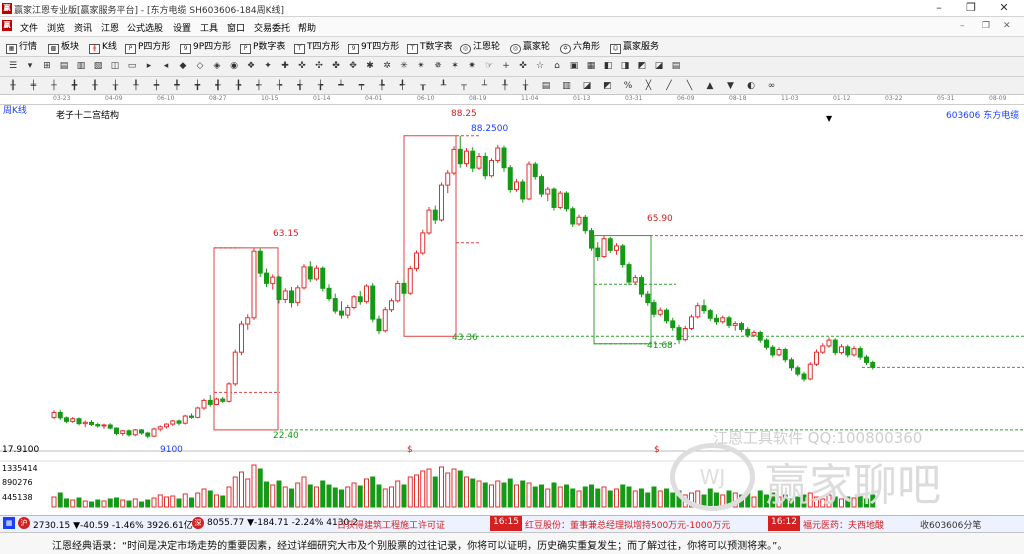 The height and width of the screenshot is (554, 1024). What do you see at coordinates (986, 26) in the screenshot?
I see `mdi-restore-icon: ❐` at bounding box center [986, 26].